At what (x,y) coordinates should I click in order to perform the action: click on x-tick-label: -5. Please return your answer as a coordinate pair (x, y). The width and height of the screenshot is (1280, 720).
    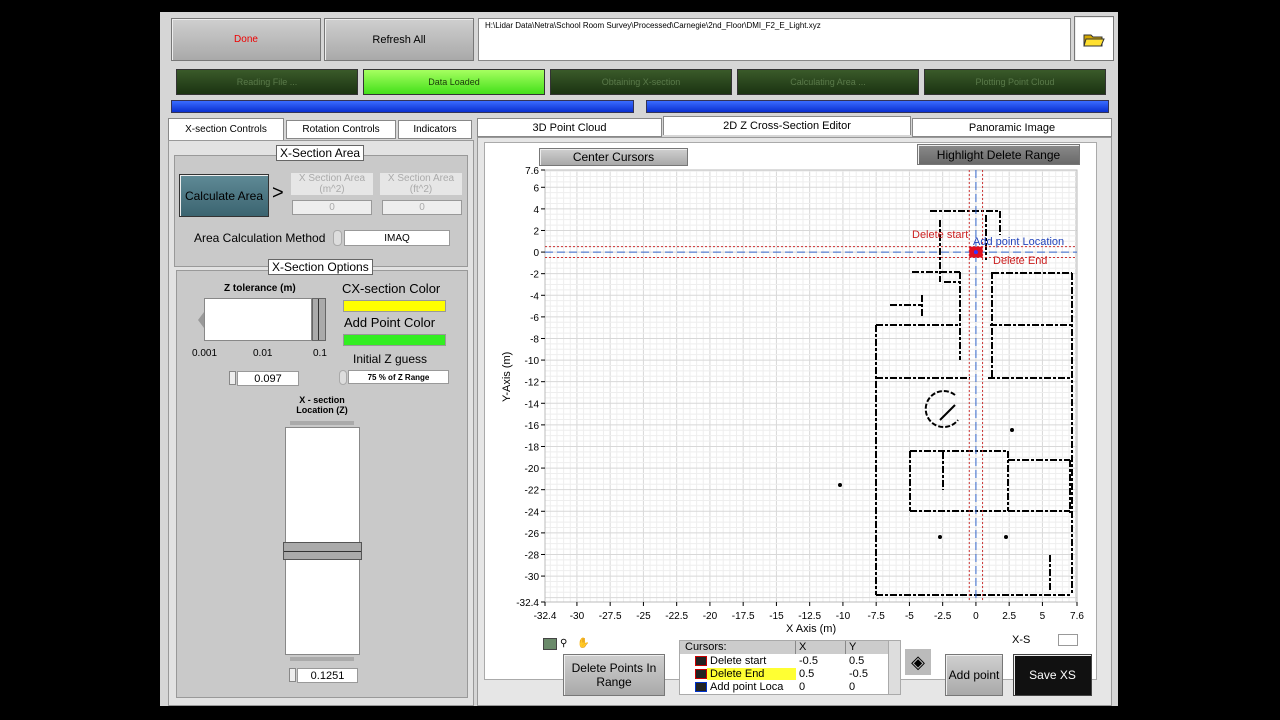
    Looking at the image, I should click on (909, 616).